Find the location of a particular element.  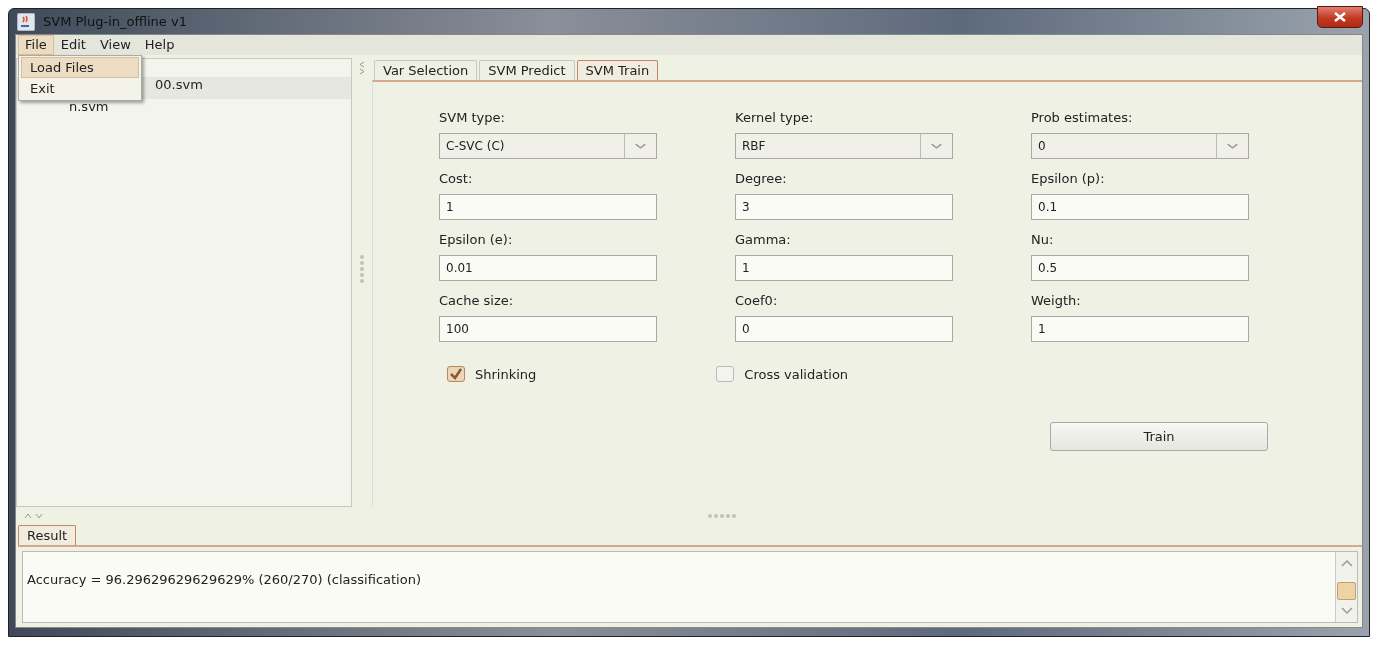

tab: Var Selection is located at coordinates (426, 70).